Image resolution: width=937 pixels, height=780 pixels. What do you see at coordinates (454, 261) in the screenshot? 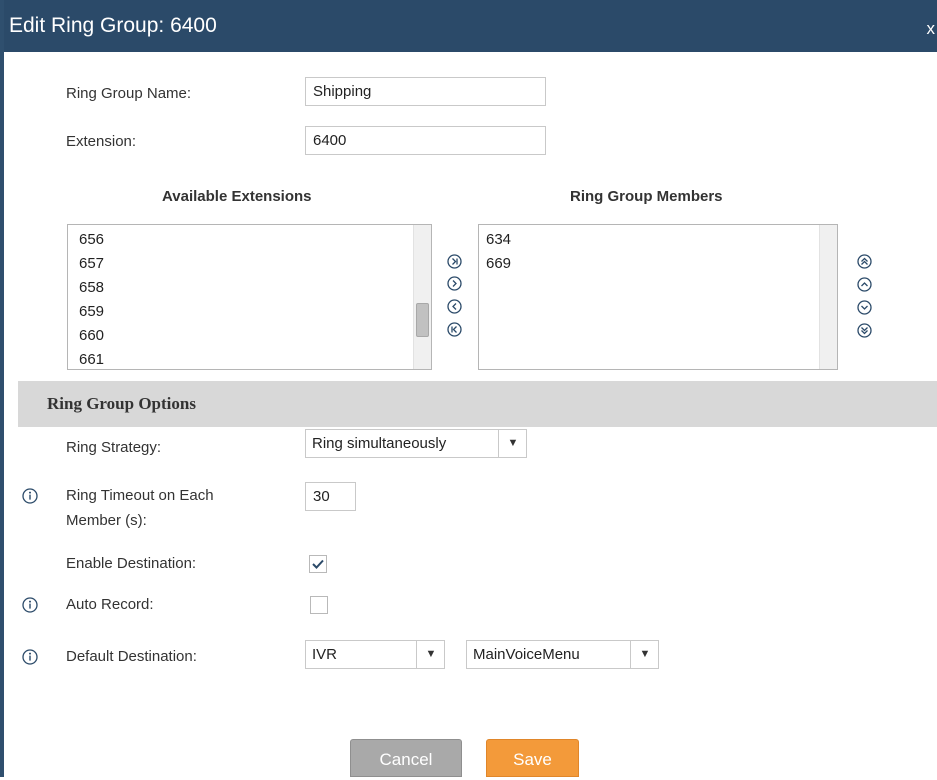
I see `add-all-icon` at bounding box center [454, 261].